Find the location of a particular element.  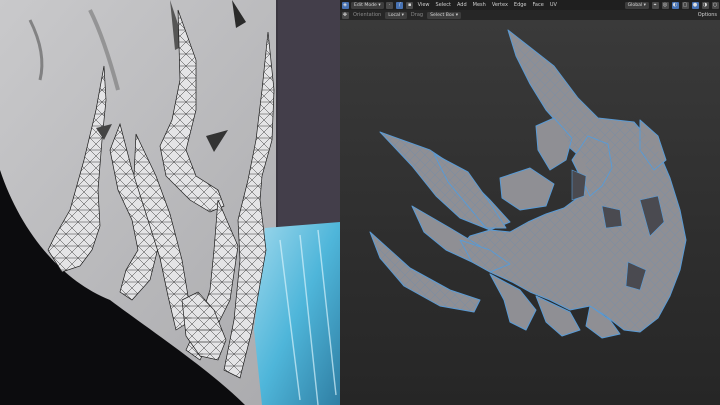

menu-select: Select is located at coordinates (443, 5).